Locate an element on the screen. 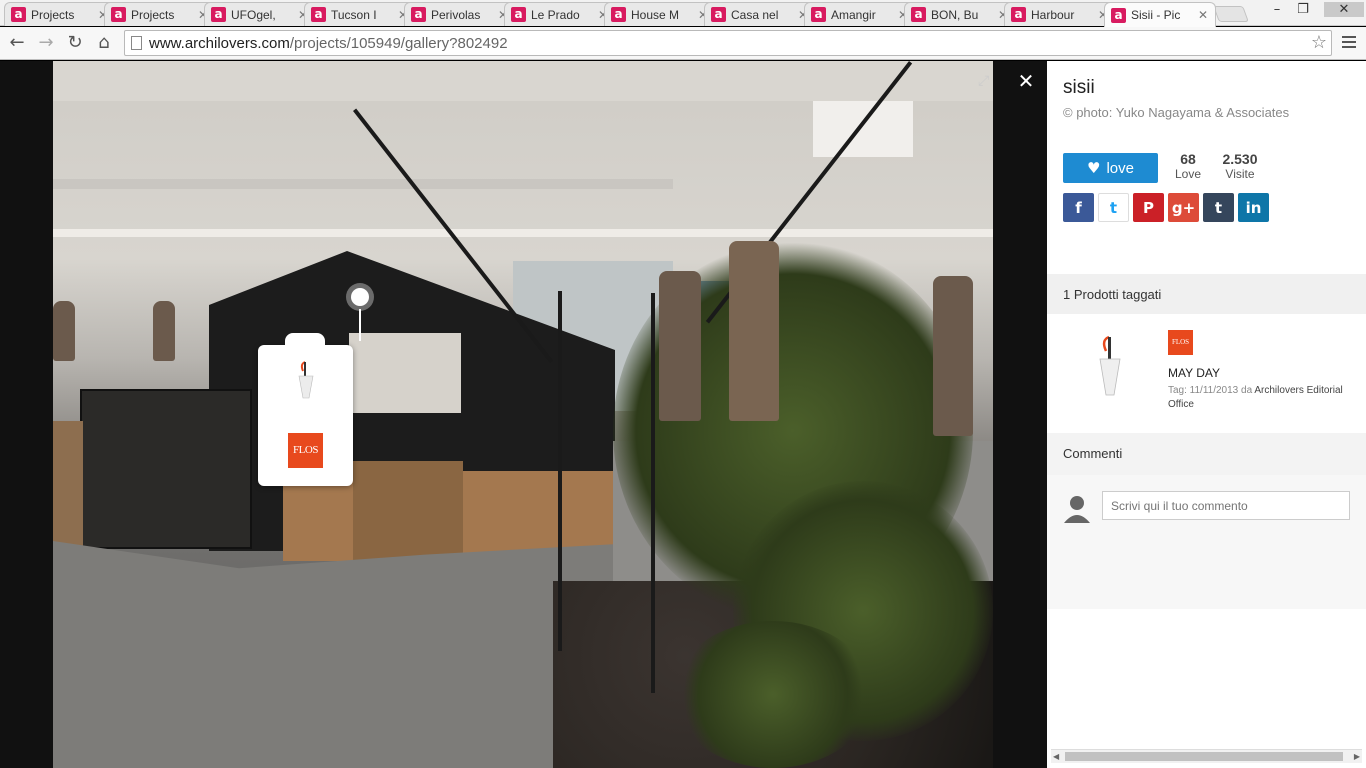 Image resolution: width=1366 pixels, height=768 pixels. tab-title: BON, Bu is located at coordinates (955, 14).